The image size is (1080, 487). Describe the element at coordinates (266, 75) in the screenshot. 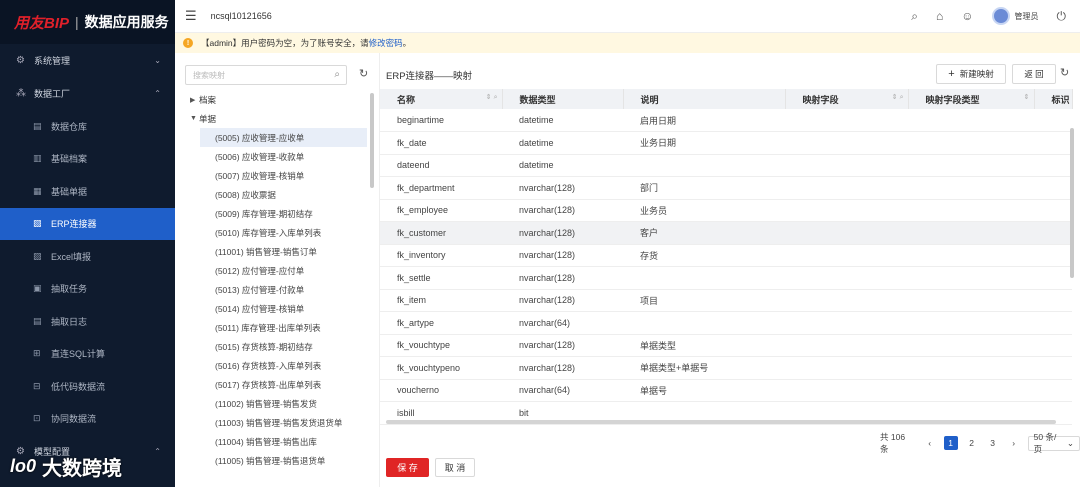

I see `search-input: 搜索映射 ⌕` at that location.